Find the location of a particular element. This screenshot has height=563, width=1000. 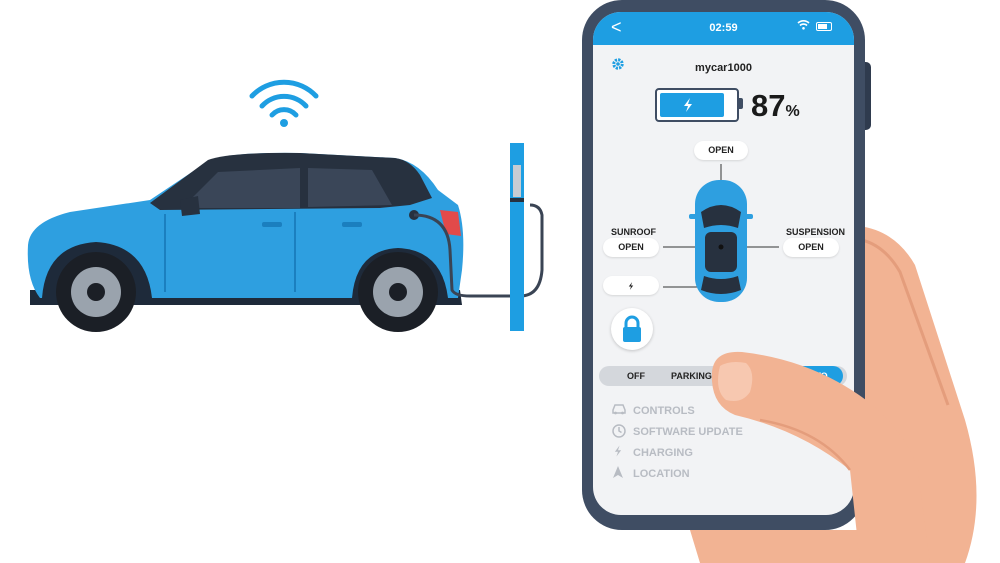

thumb-illustration is located at coordinates (820, 457).